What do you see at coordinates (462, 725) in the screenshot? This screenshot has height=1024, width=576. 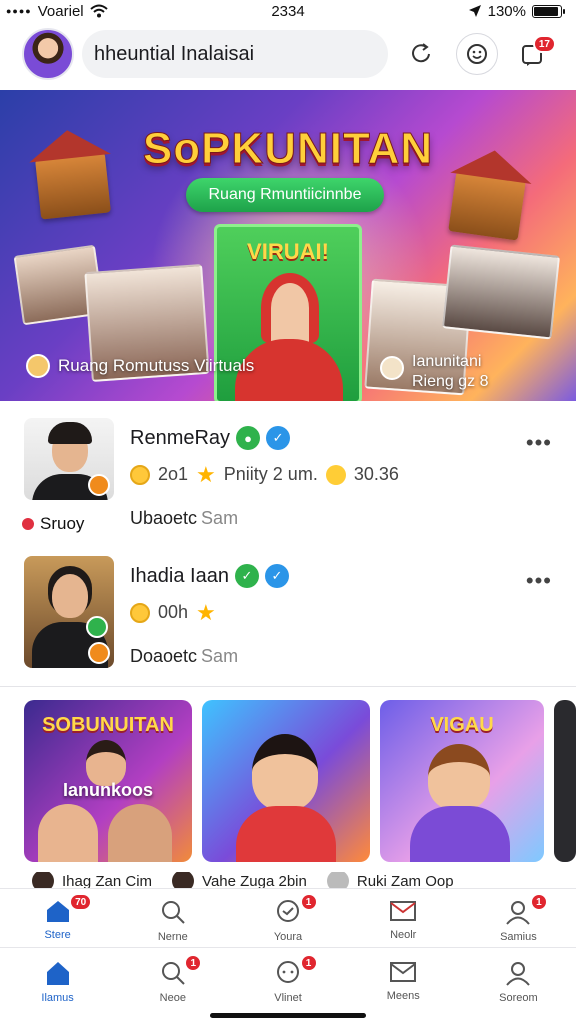 I see `game-card-title: VIGAU` at bounding box center [462, 725].